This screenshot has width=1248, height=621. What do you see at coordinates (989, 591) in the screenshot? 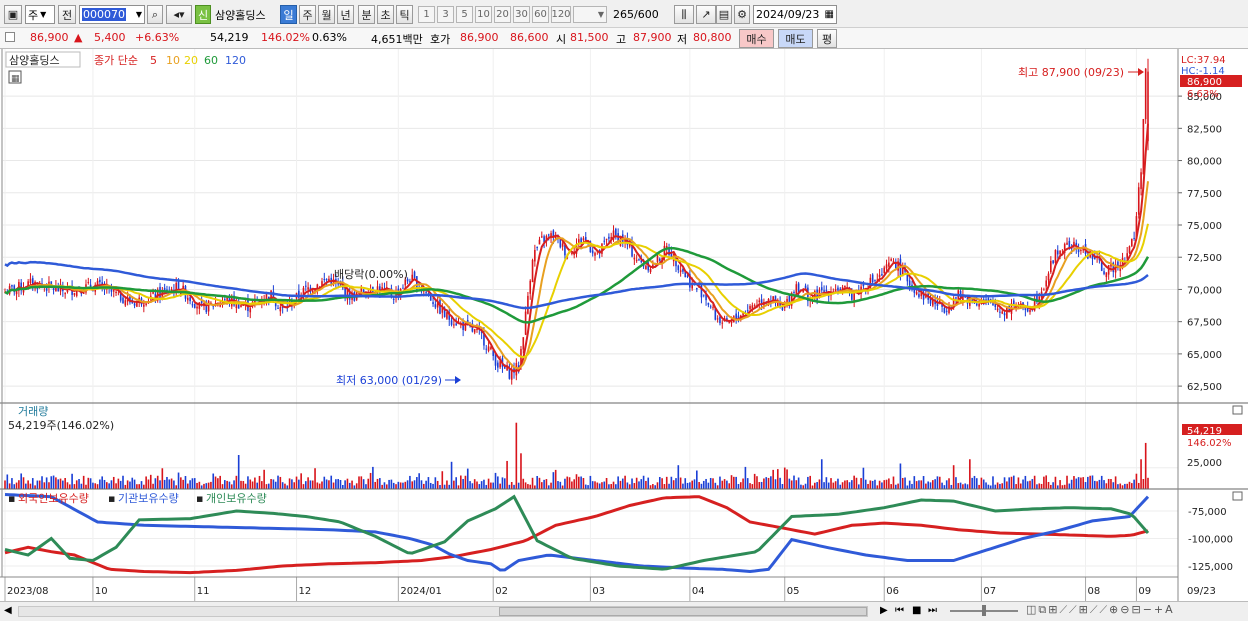
I see `x-tick-label: 07` at bounding box center [989, 591].